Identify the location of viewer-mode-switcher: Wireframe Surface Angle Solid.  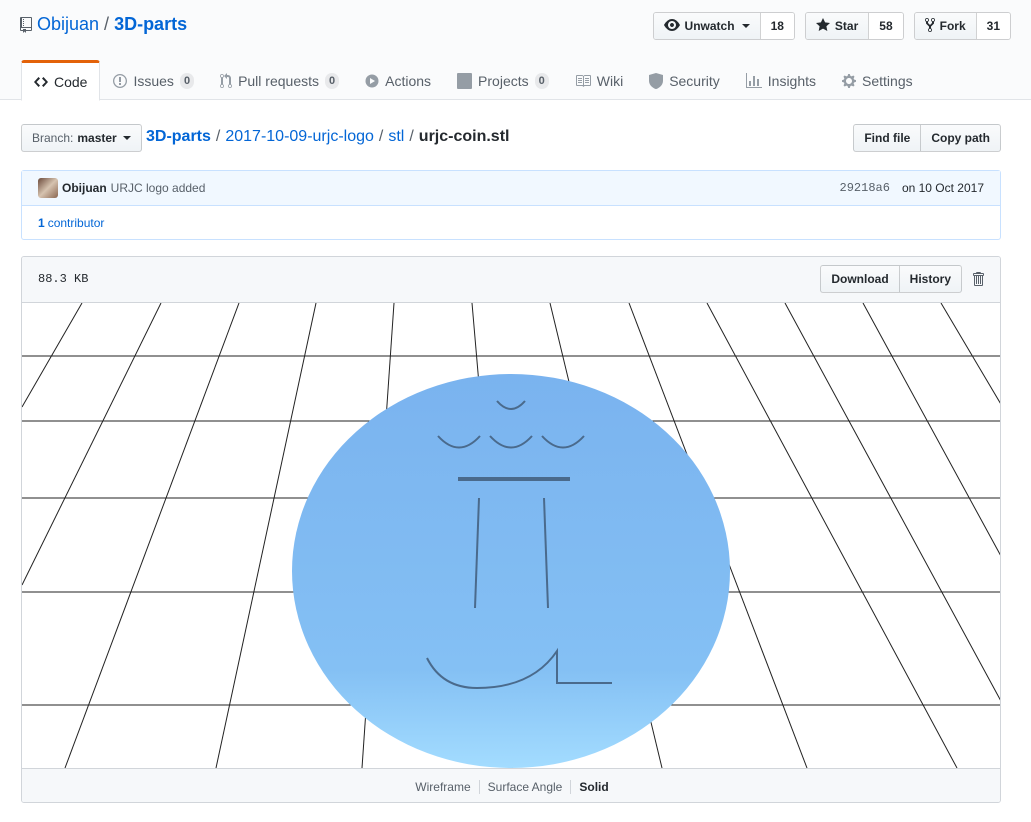
(511, 785).